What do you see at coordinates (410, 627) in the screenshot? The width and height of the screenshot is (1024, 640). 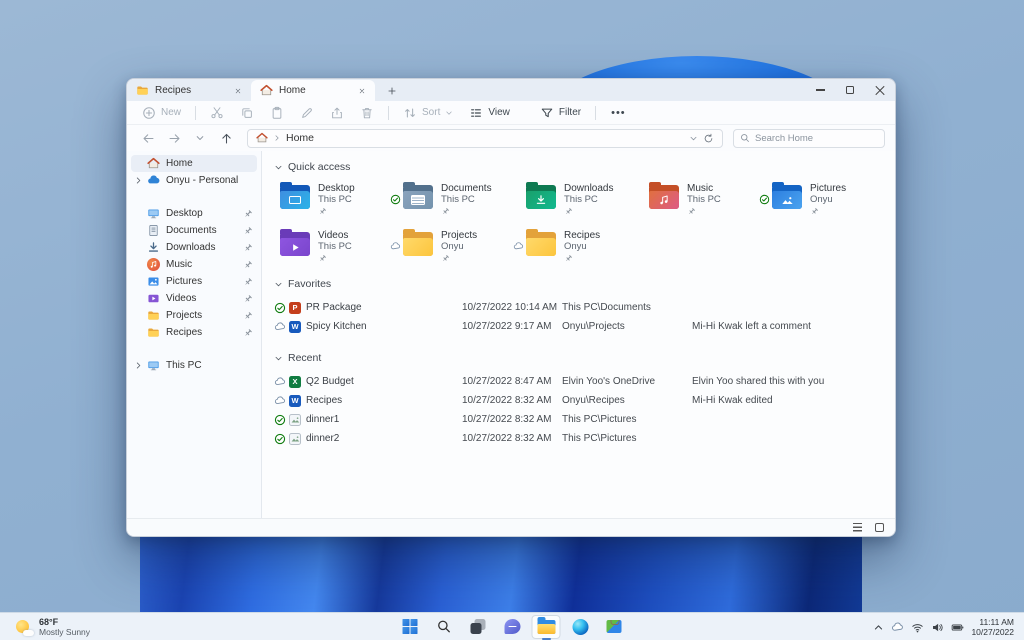 I see `start-button` at bounding box center [410, 627].